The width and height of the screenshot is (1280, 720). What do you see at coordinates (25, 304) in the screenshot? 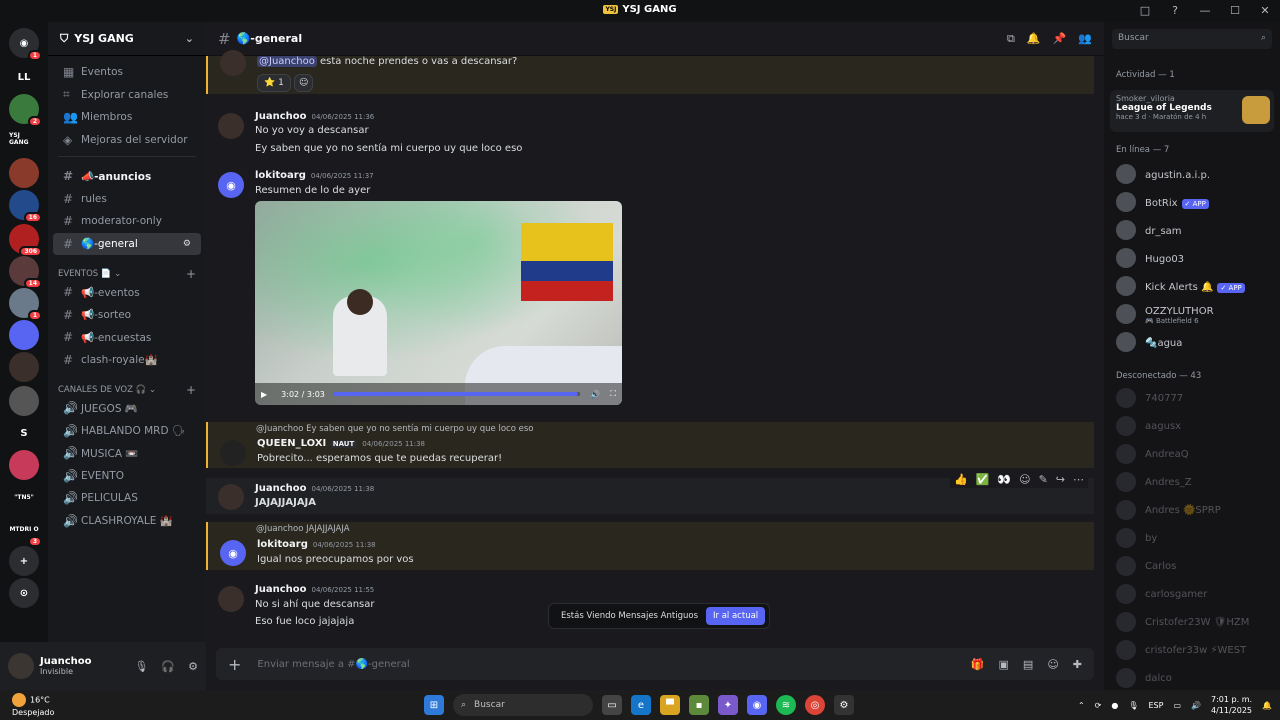
I see `server-grey: 1` at bounding box center [25, 304].